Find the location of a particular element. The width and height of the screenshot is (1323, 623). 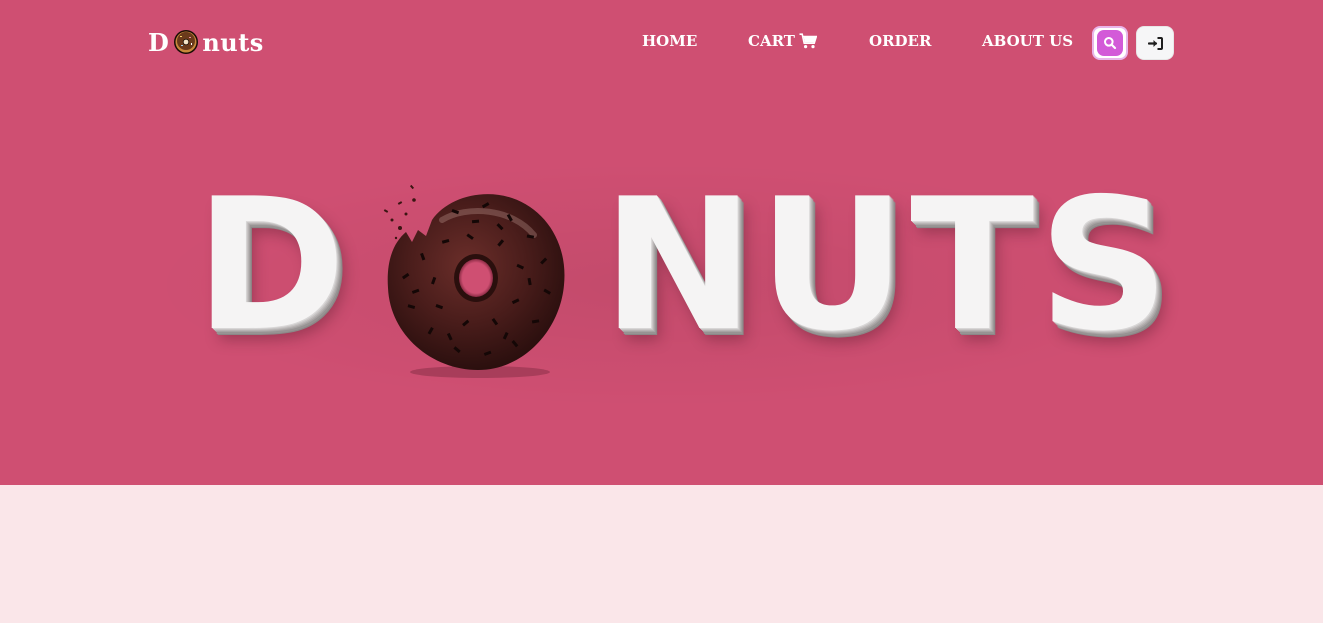

brand-logo: D nuts is located at coordinates (206, 42).